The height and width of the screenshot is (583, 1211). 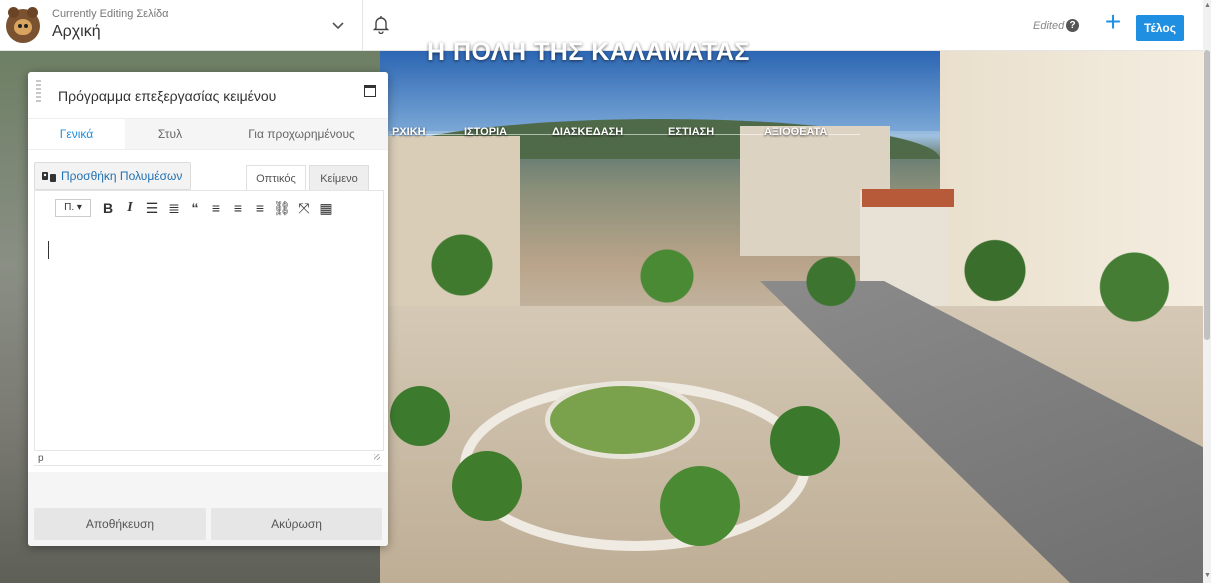 What do you see at coordinates (1207, 195) in the screenshot?
I see `scrollbar-thumb` at bounding box center [1207, 195].